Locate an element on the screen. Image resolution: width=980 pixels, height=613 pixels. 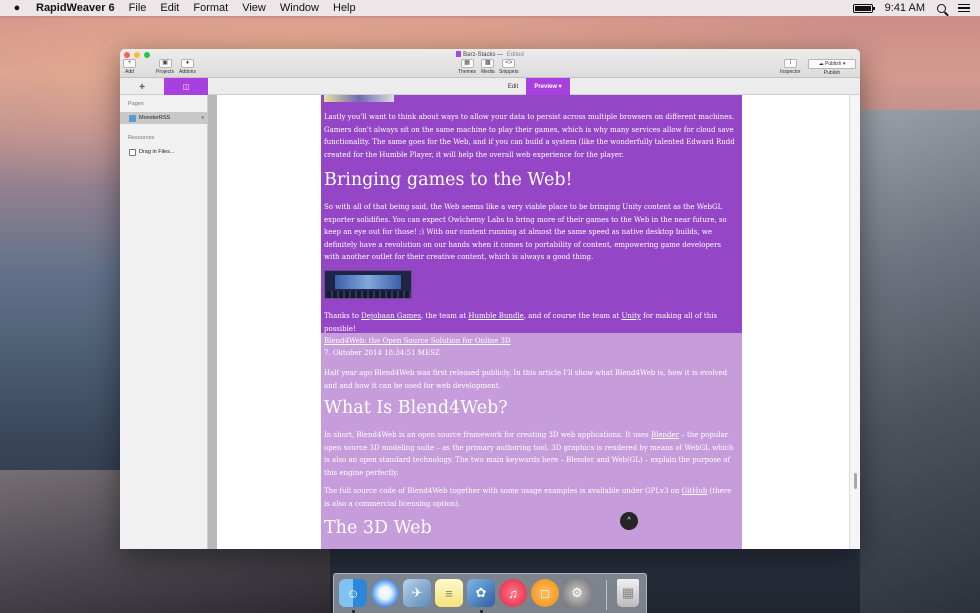
drag-files-icon is located at coordinates (132, 152).